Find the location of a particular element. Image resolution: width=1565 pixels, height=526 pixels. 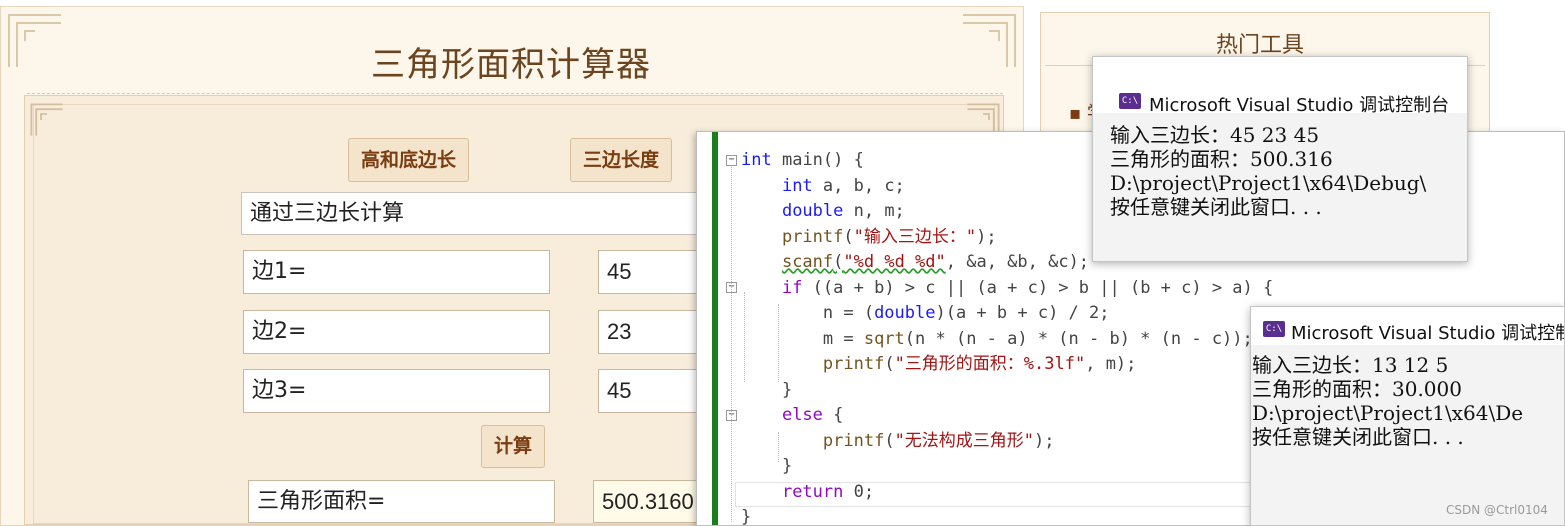

result-label: 三角形面积= is located at coordinates (401, 501).